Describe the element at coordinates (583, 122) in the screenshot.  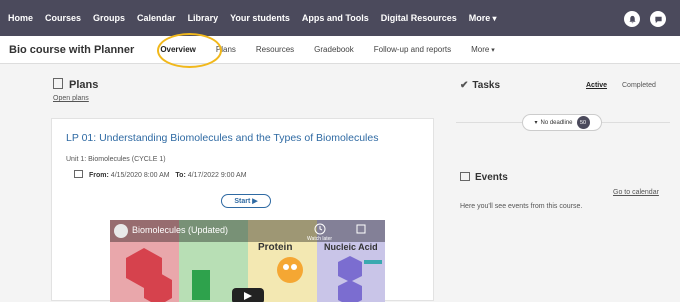
I see `task-count-badge: 50` at that location.